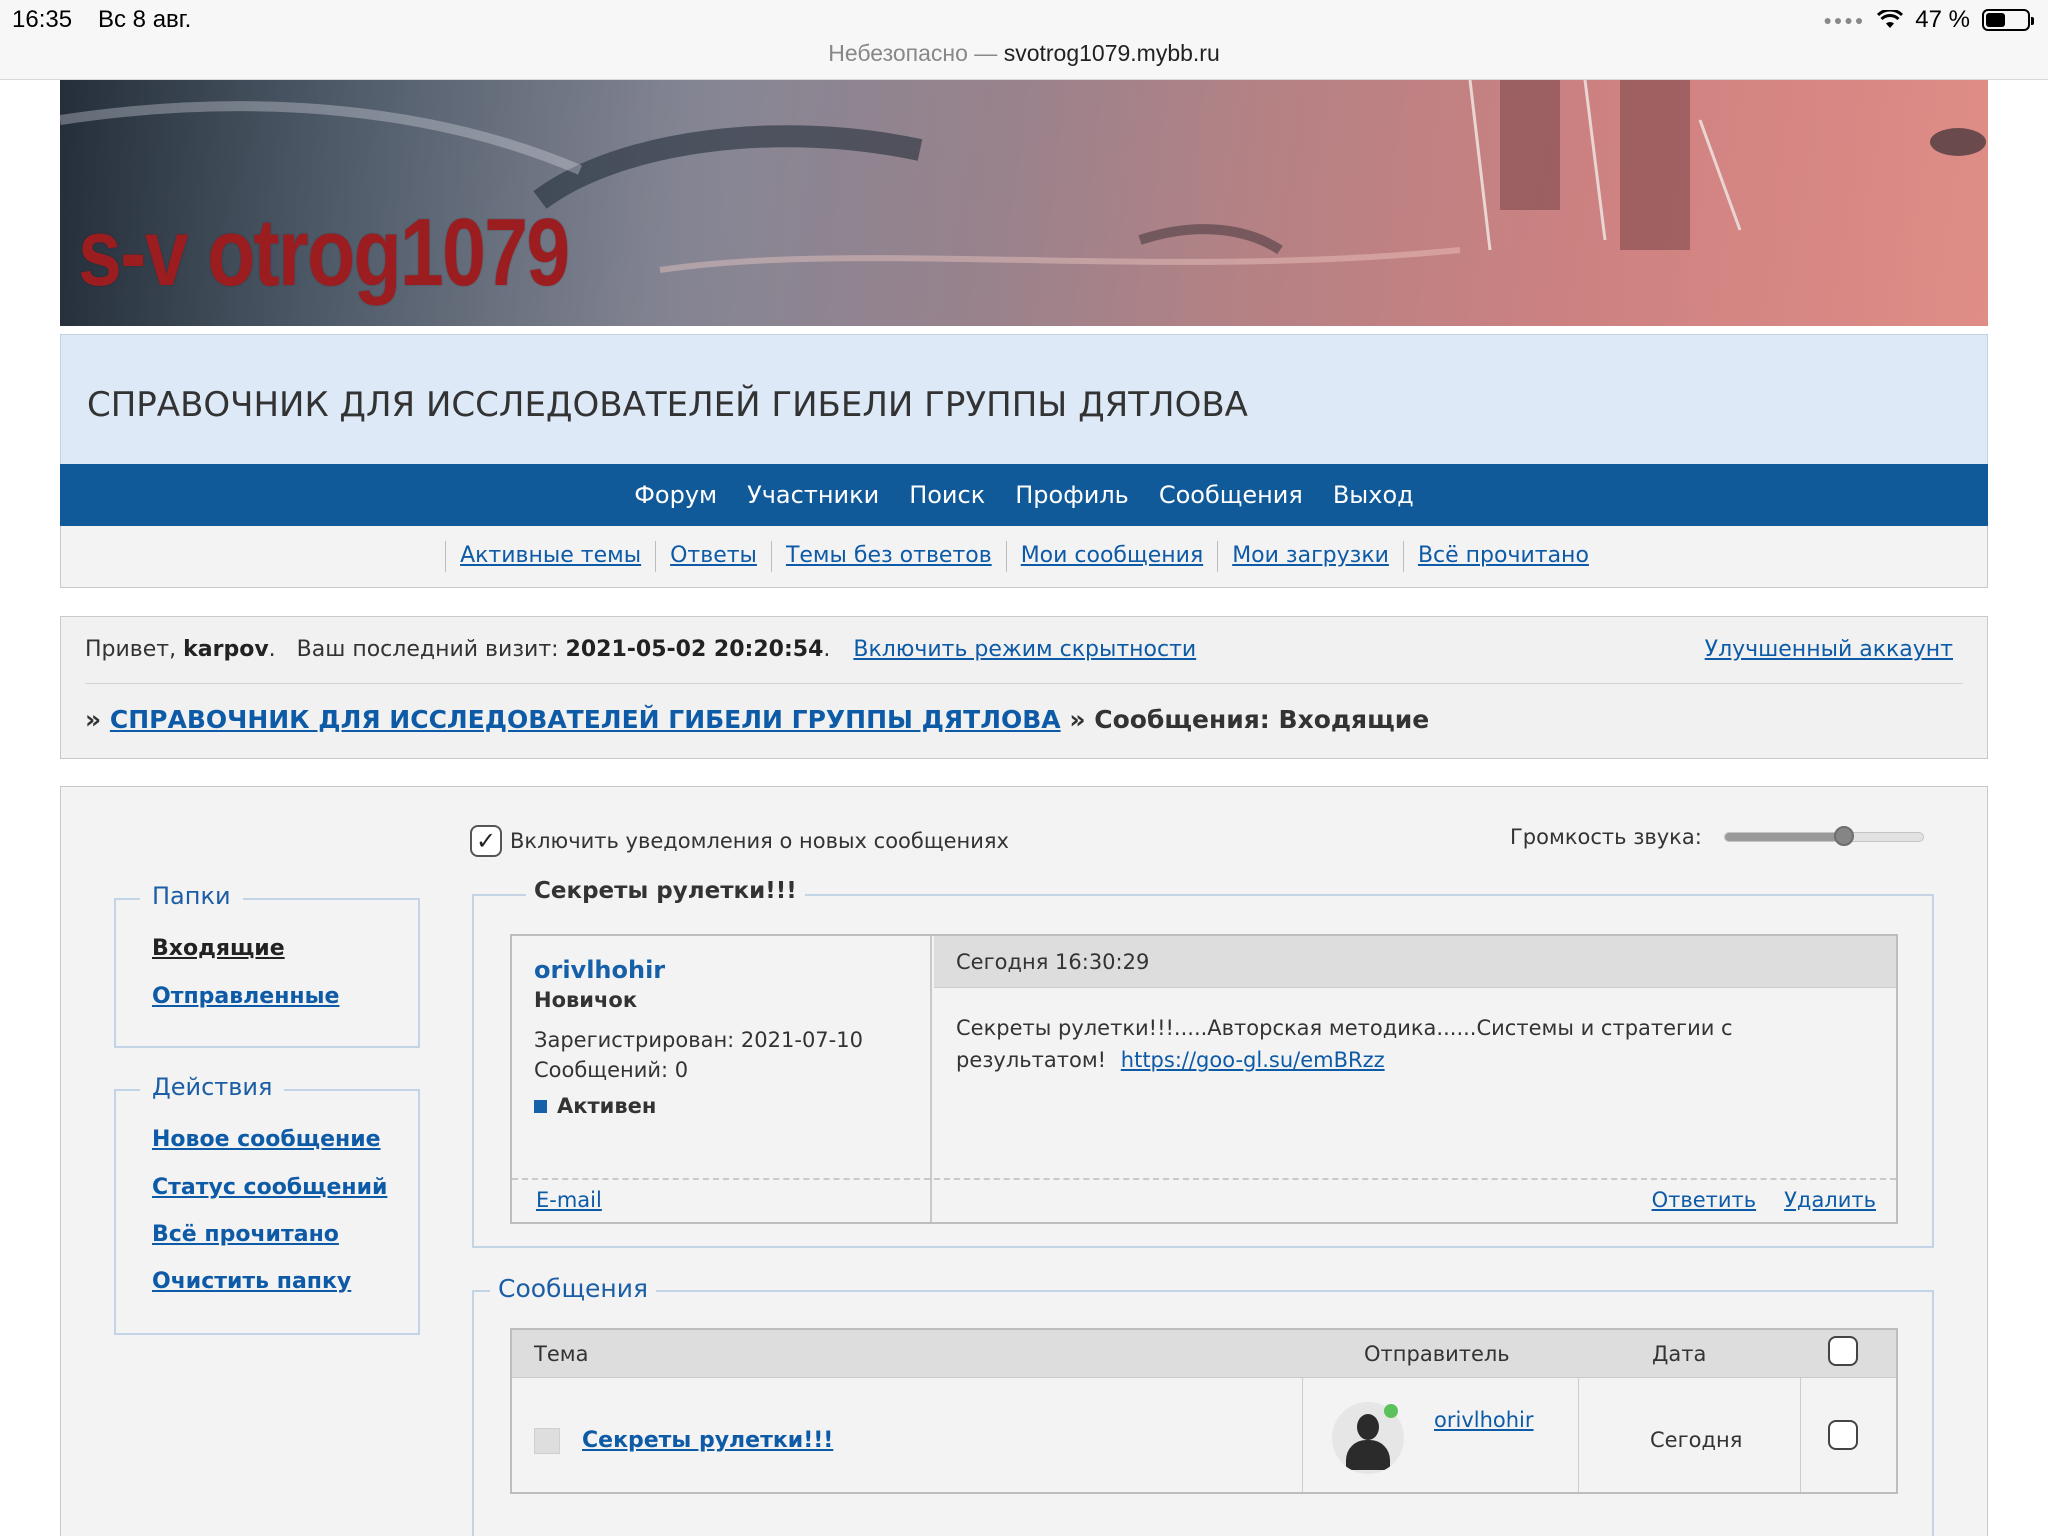  What do you see at coordinates (1830, 1200) in the screenshot?
I see `delete-link: Удалить` at bounding box center [1830, 1200].